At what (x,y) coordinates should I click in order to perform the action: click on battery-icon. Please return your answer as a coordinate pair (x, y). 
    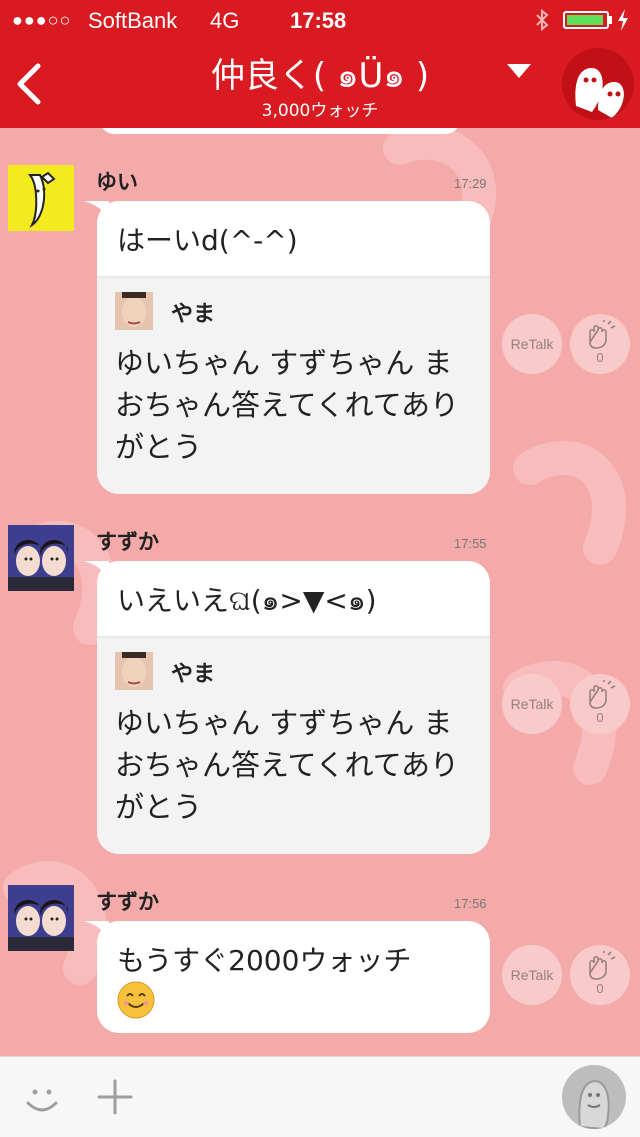
    Looking at the image, I should click on (586, 20).